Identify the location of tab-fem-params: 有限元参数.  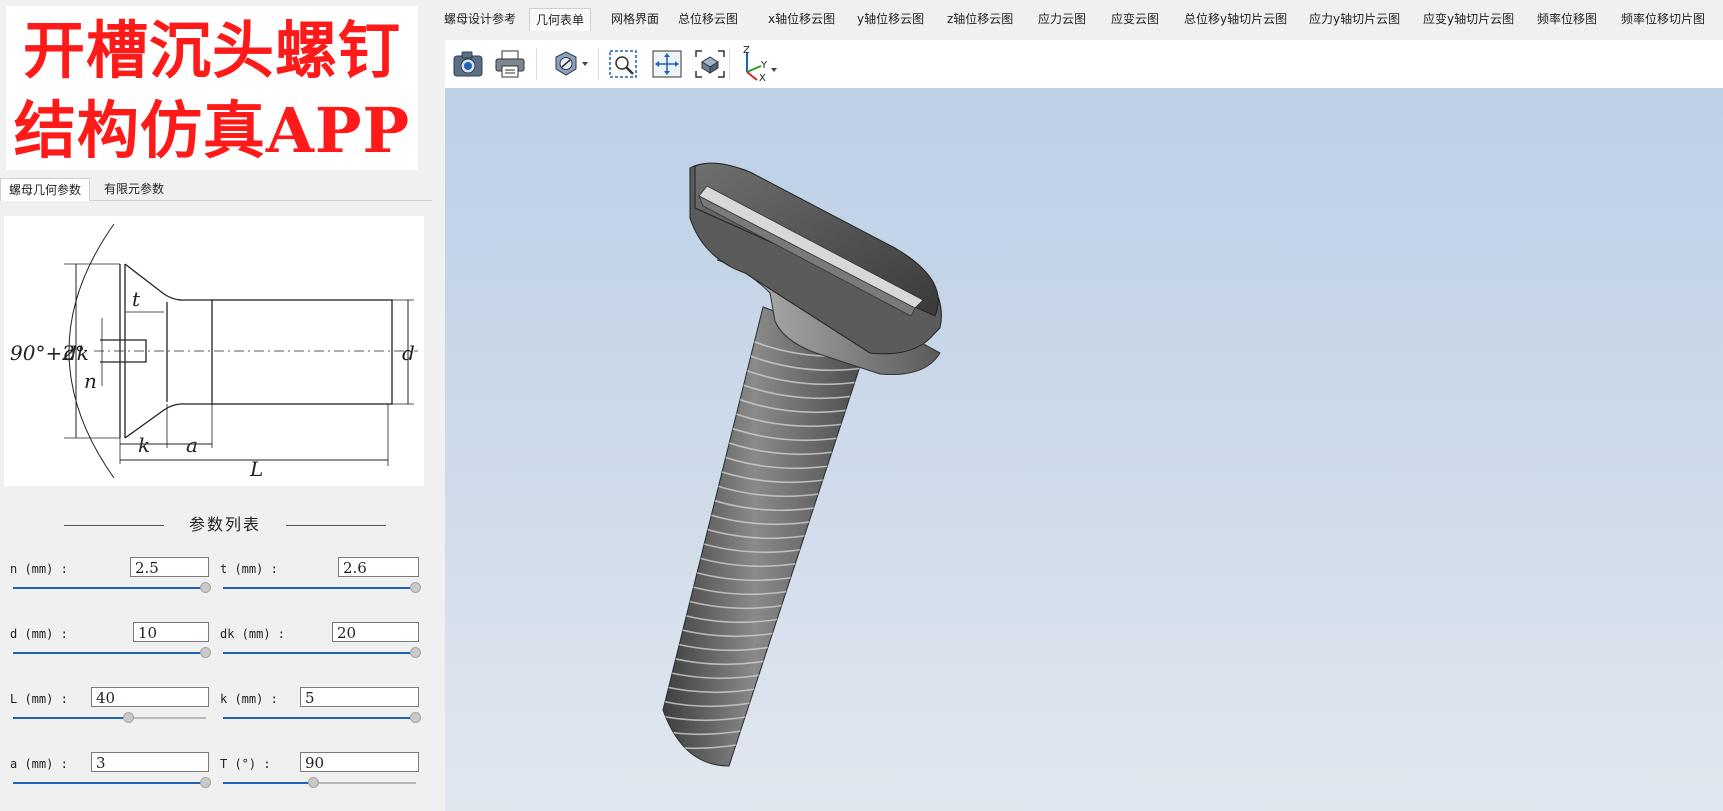
(134, 189).